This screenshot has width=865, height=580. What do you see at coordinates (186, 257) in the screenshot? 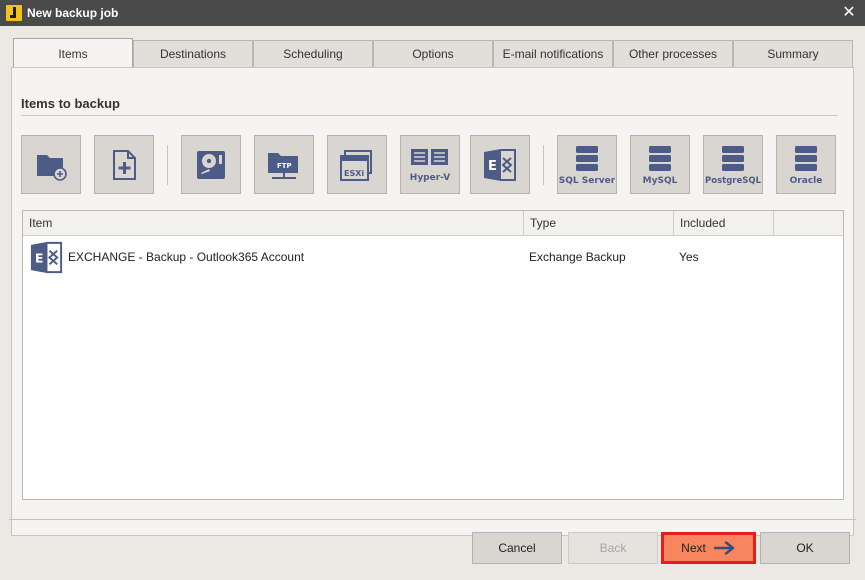
I see `item-name: EXCHANGE - Backup - Outlook365 Account` at bounding box center [186, 257].